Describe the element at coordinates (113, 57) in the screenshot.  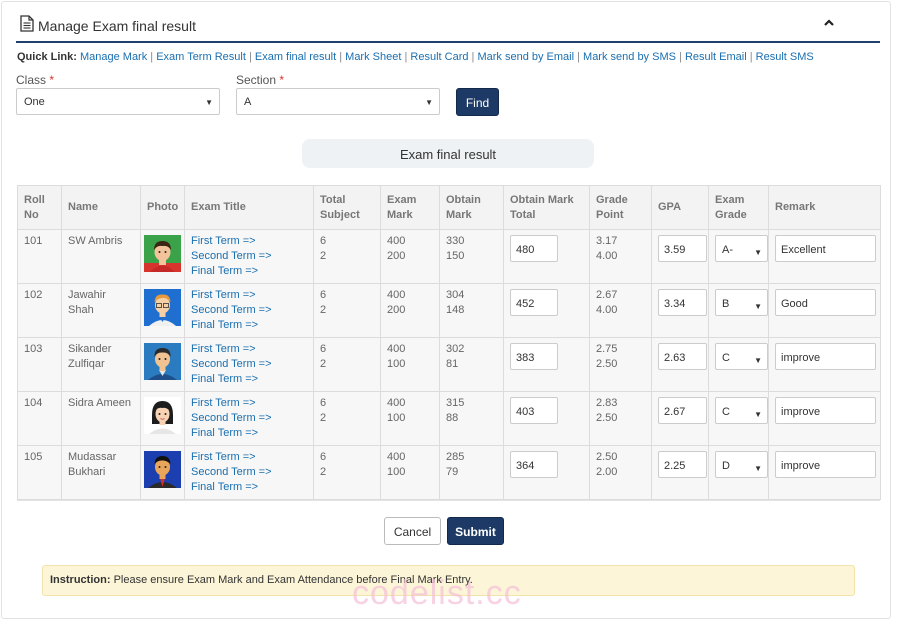
I see `quick-link-manage-mark: Manage Mark` at that location.